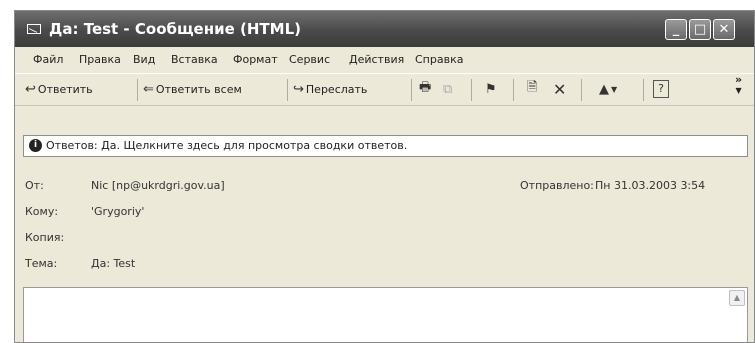 This screenshot has height=343, width=755. I want to click on forward-label: Переслать, so click(336, 89).